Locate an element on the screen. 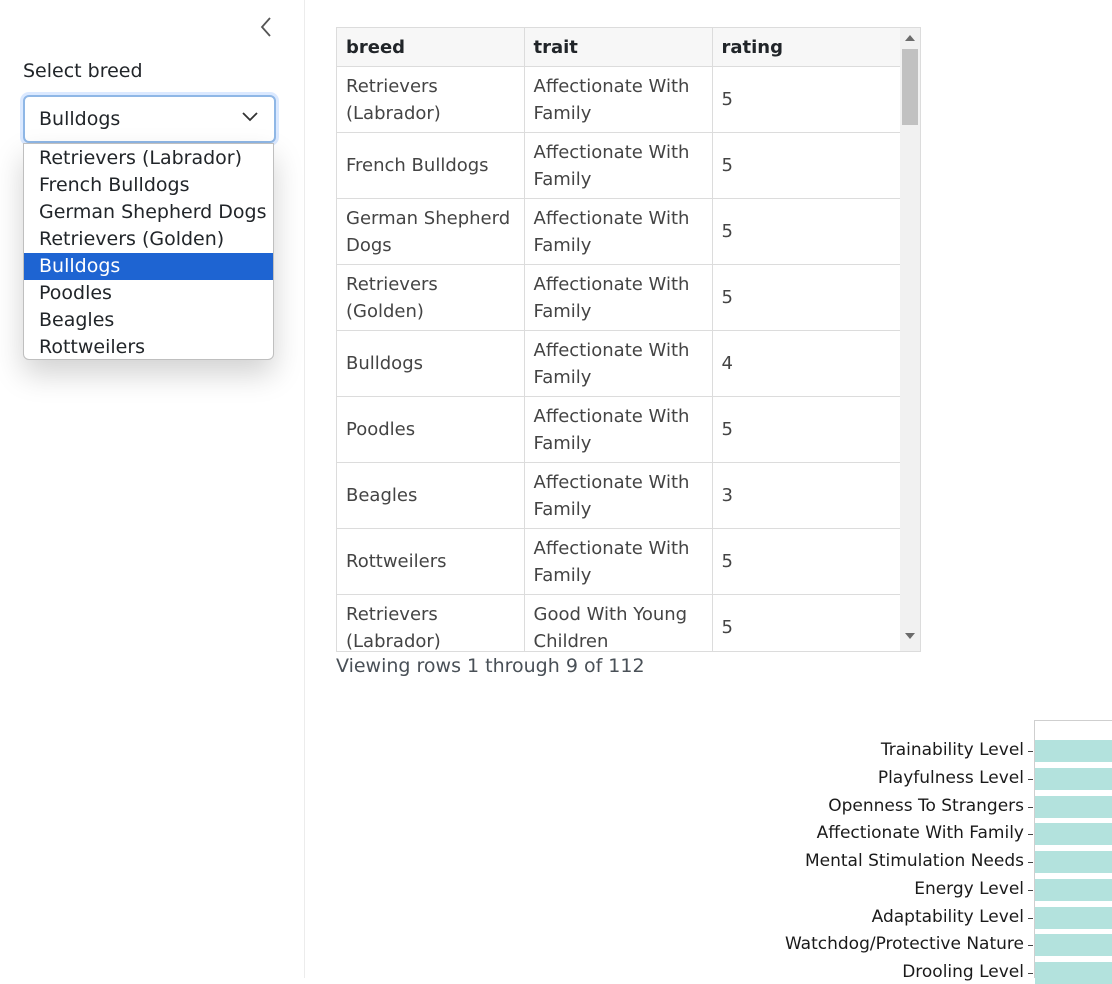 This screenshot has height=984, width=1112. chevron-left-icon is located at coordinates (265, 27).